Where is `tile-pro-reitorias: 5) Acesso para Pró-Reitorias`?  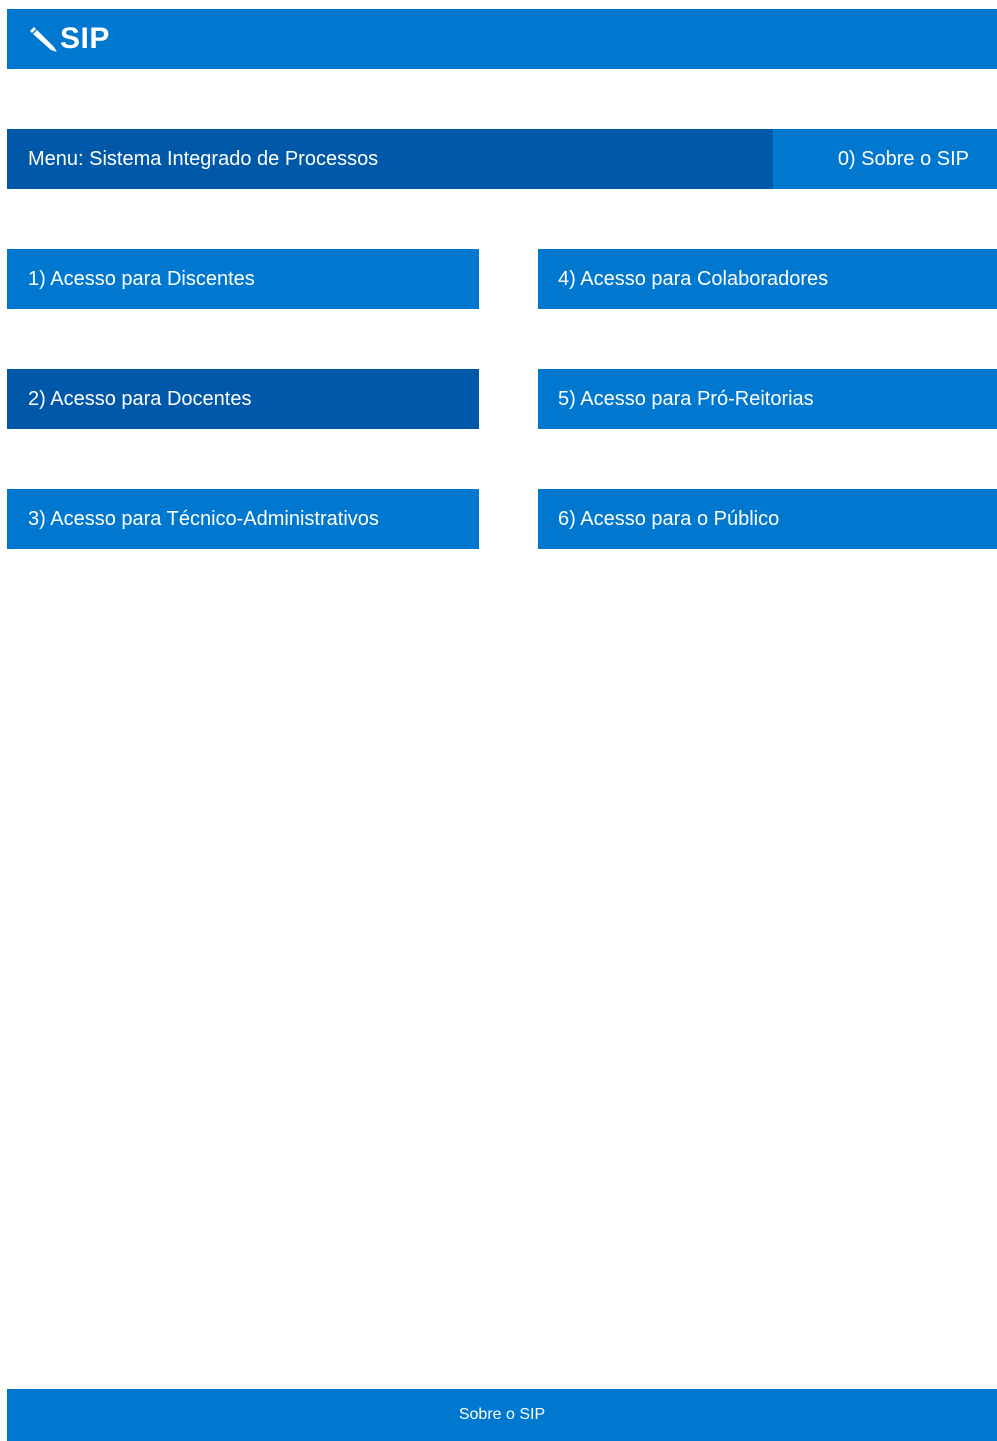 tile-pro-reitorias: 5) Acesso para Pró-Reitorias is located at coordinates (767, 399).